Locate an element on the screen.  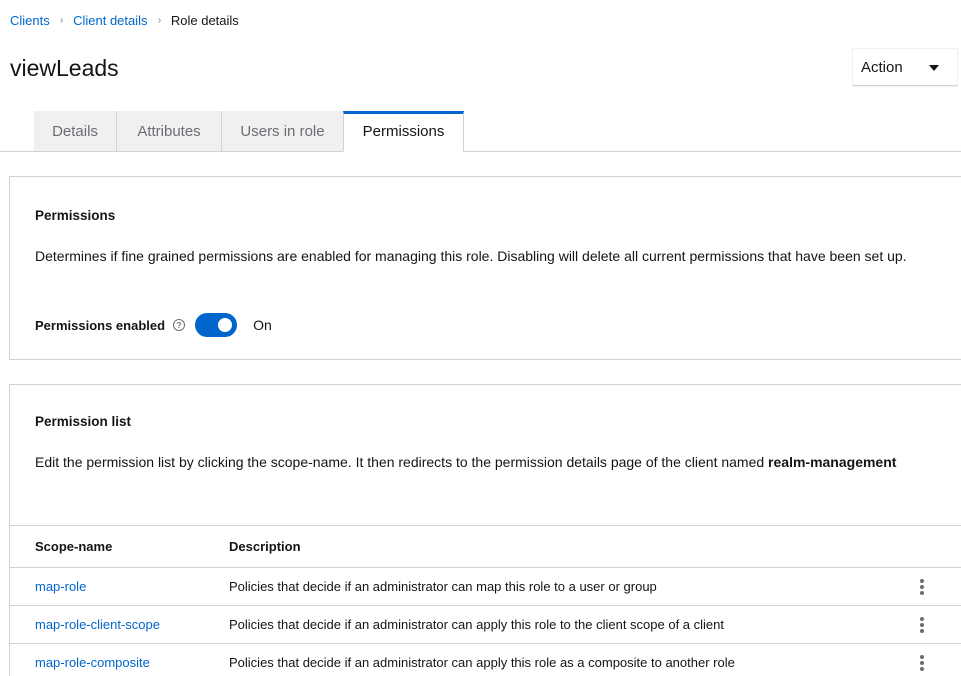
breadcrumb-link-client-details: Client details is located at coordinates (110, 20).